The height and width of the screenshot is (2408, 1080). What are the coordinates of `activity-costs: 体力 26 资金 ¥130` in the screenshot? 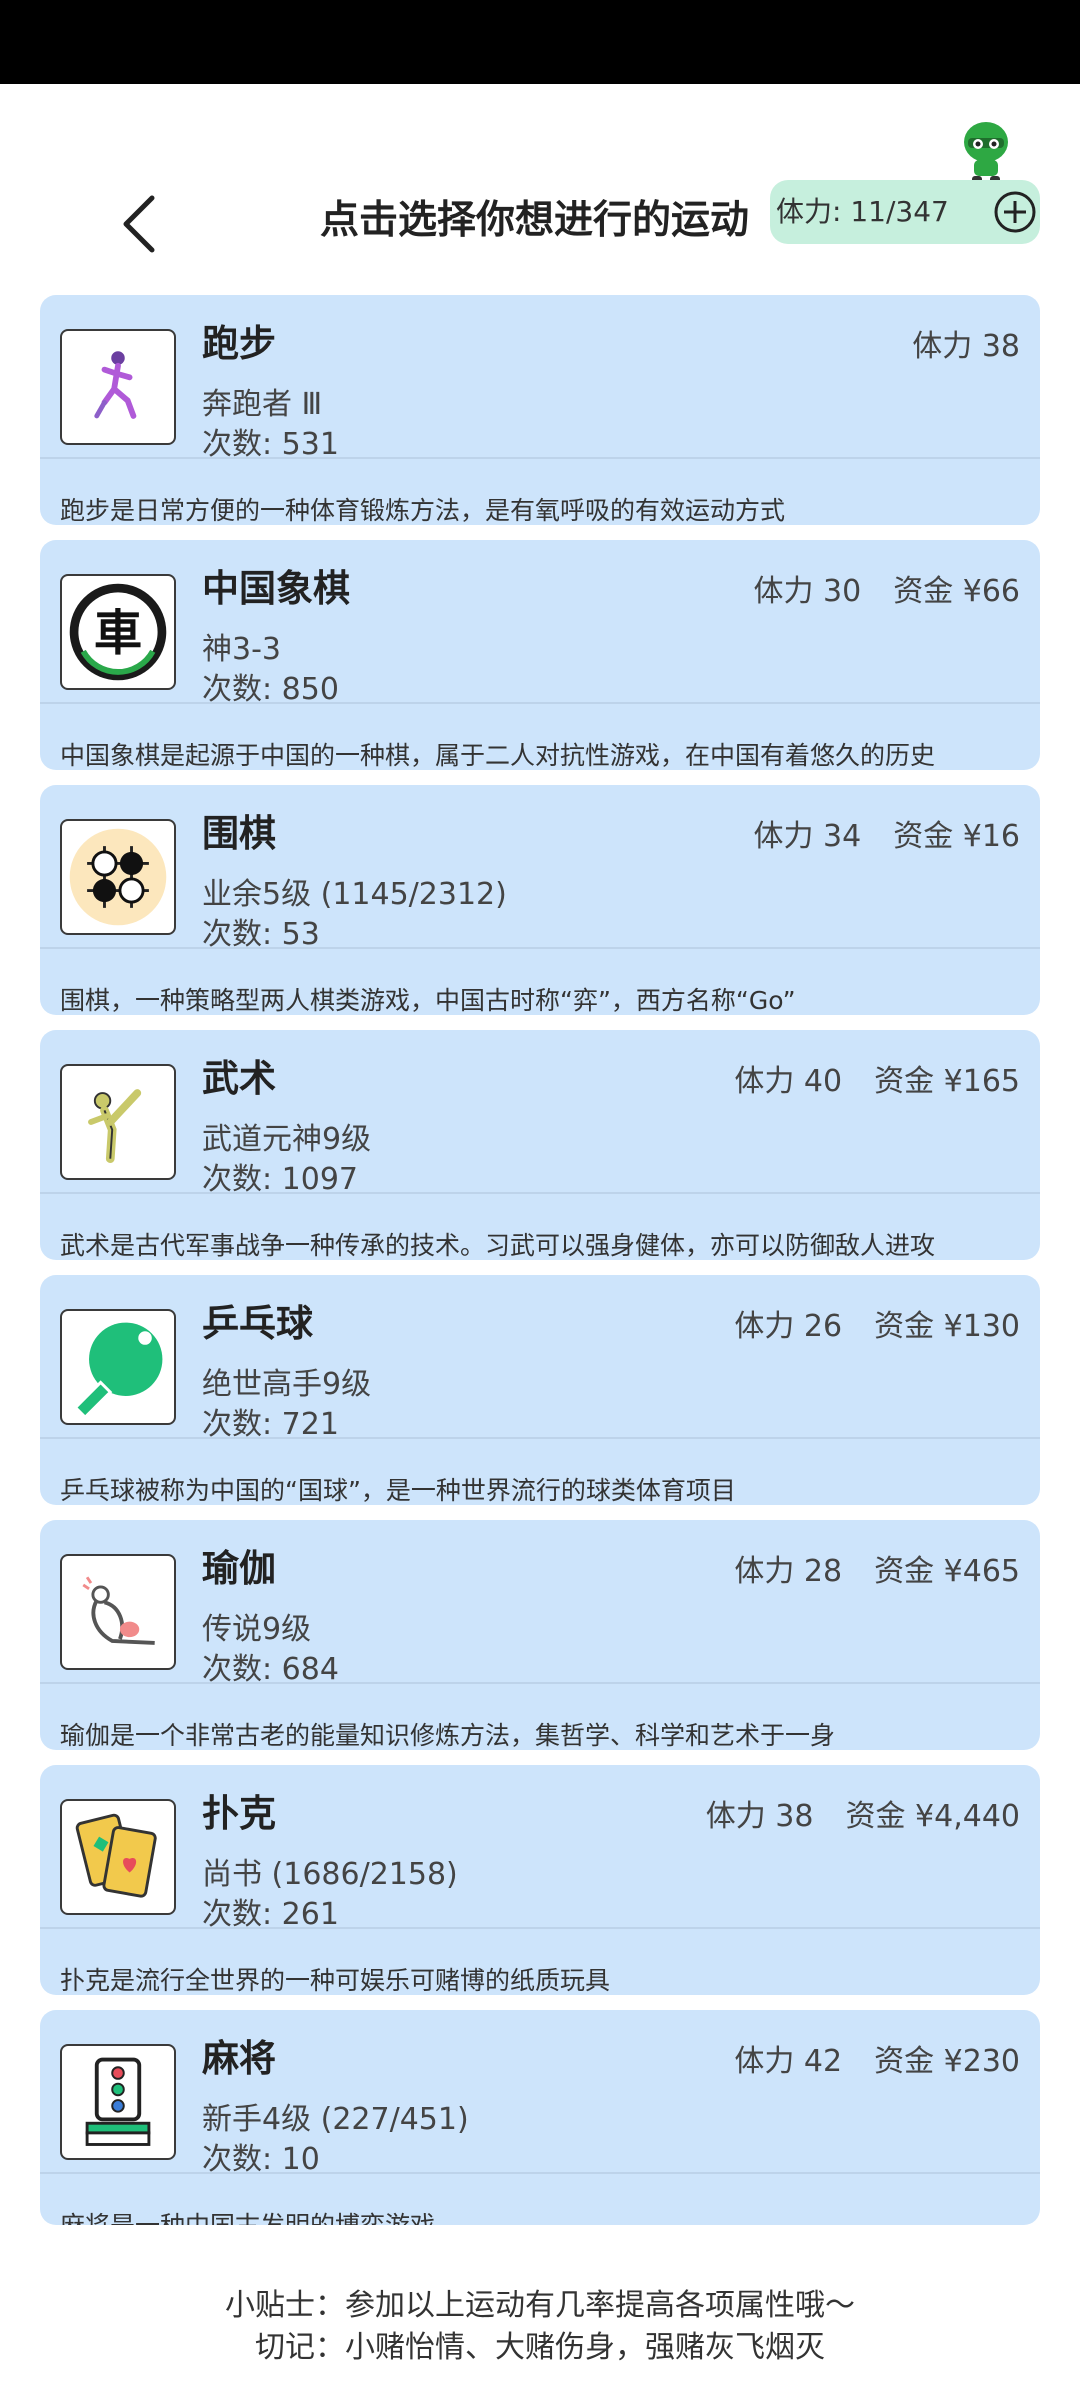 It's located at (877, 1323).